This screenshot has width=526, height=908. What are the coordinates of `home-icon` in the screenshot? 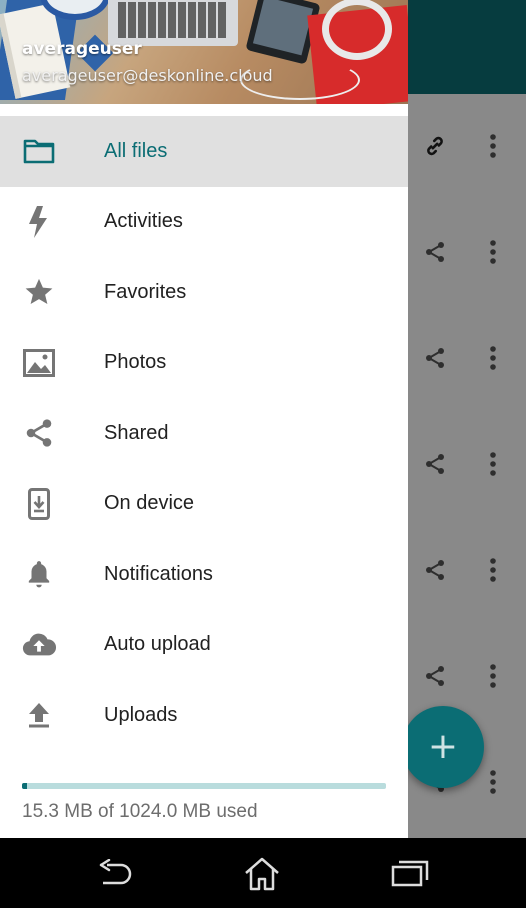 It's located at (262, 874).